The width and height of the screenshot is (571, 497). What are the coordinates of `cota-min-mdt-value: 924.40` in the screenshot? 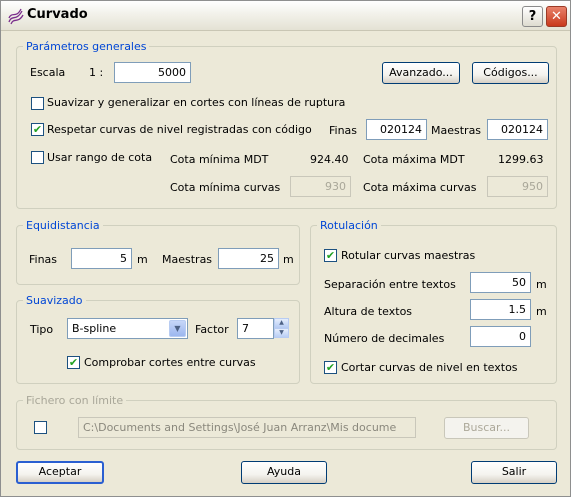 It's located at (329, 159).